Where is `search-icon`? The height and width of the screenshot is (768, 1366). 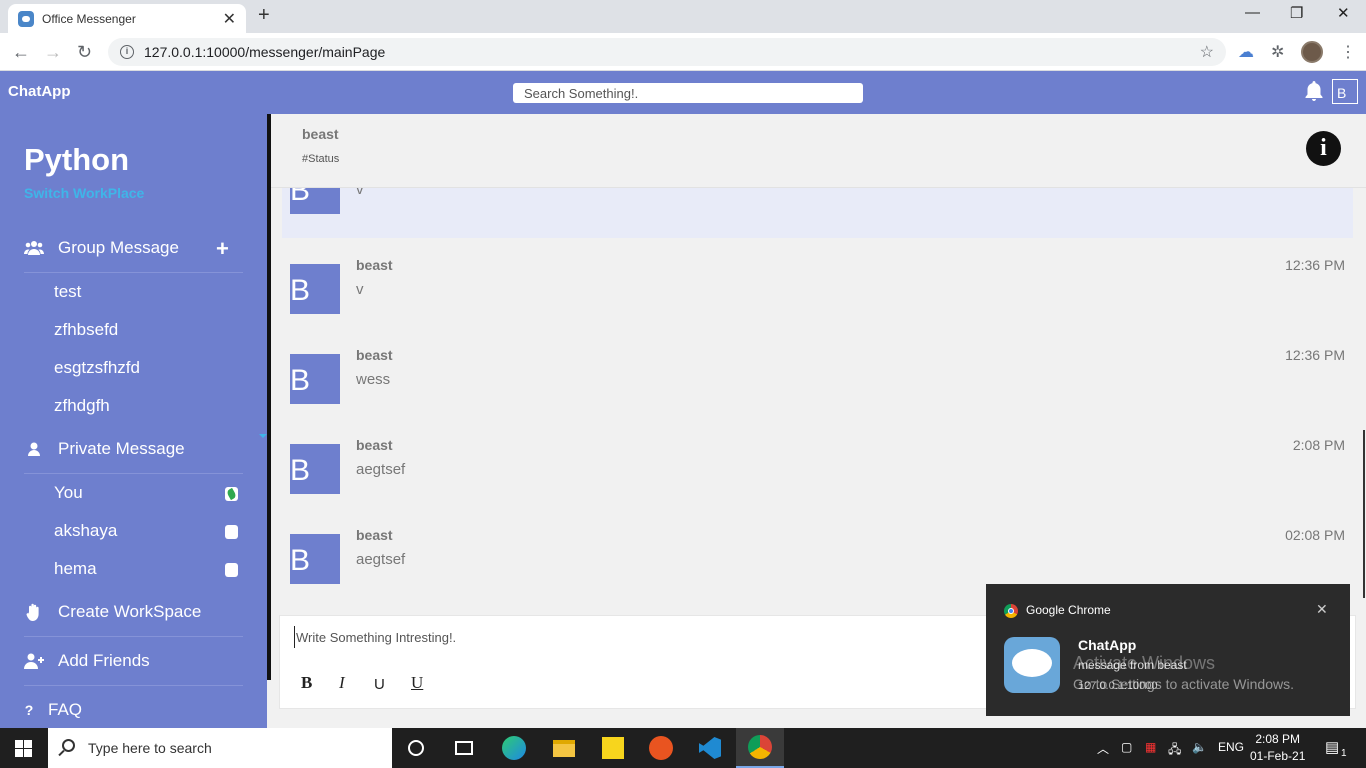 search-icon is located at coordinates (68, 745).